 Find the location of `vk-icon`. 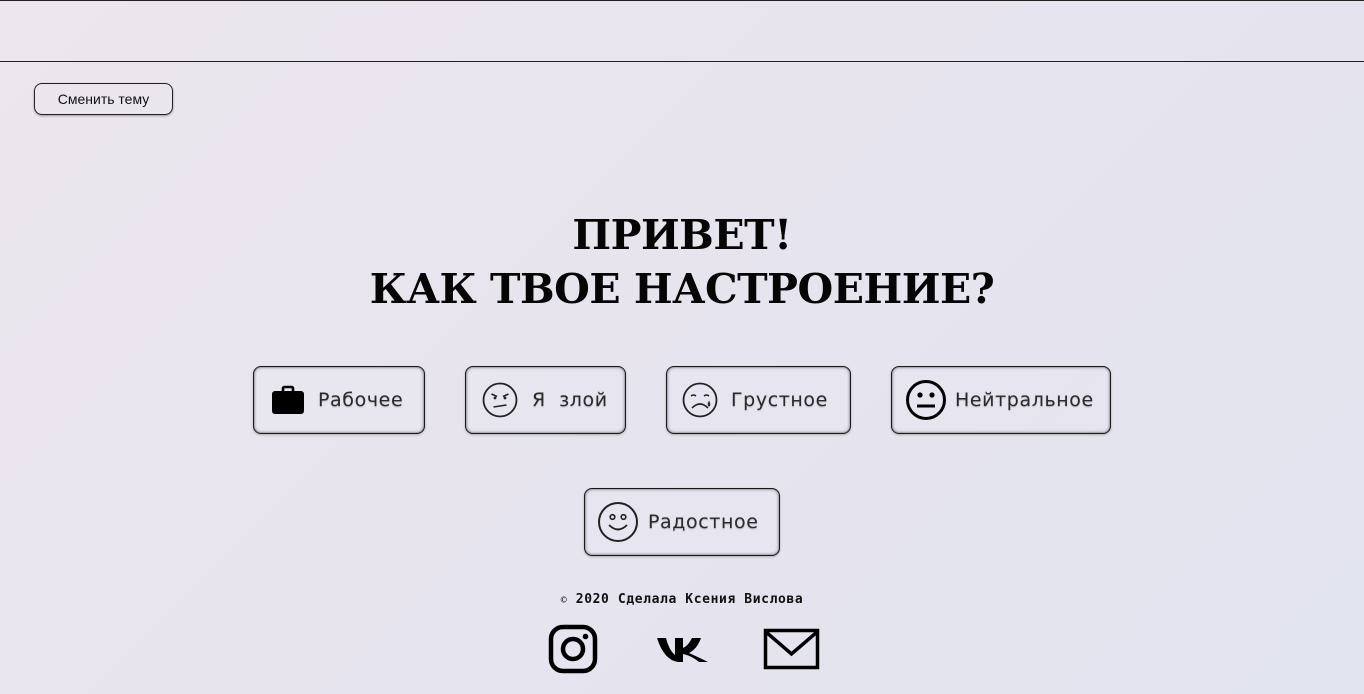

vk-icon is located at coordinates (682, 651).